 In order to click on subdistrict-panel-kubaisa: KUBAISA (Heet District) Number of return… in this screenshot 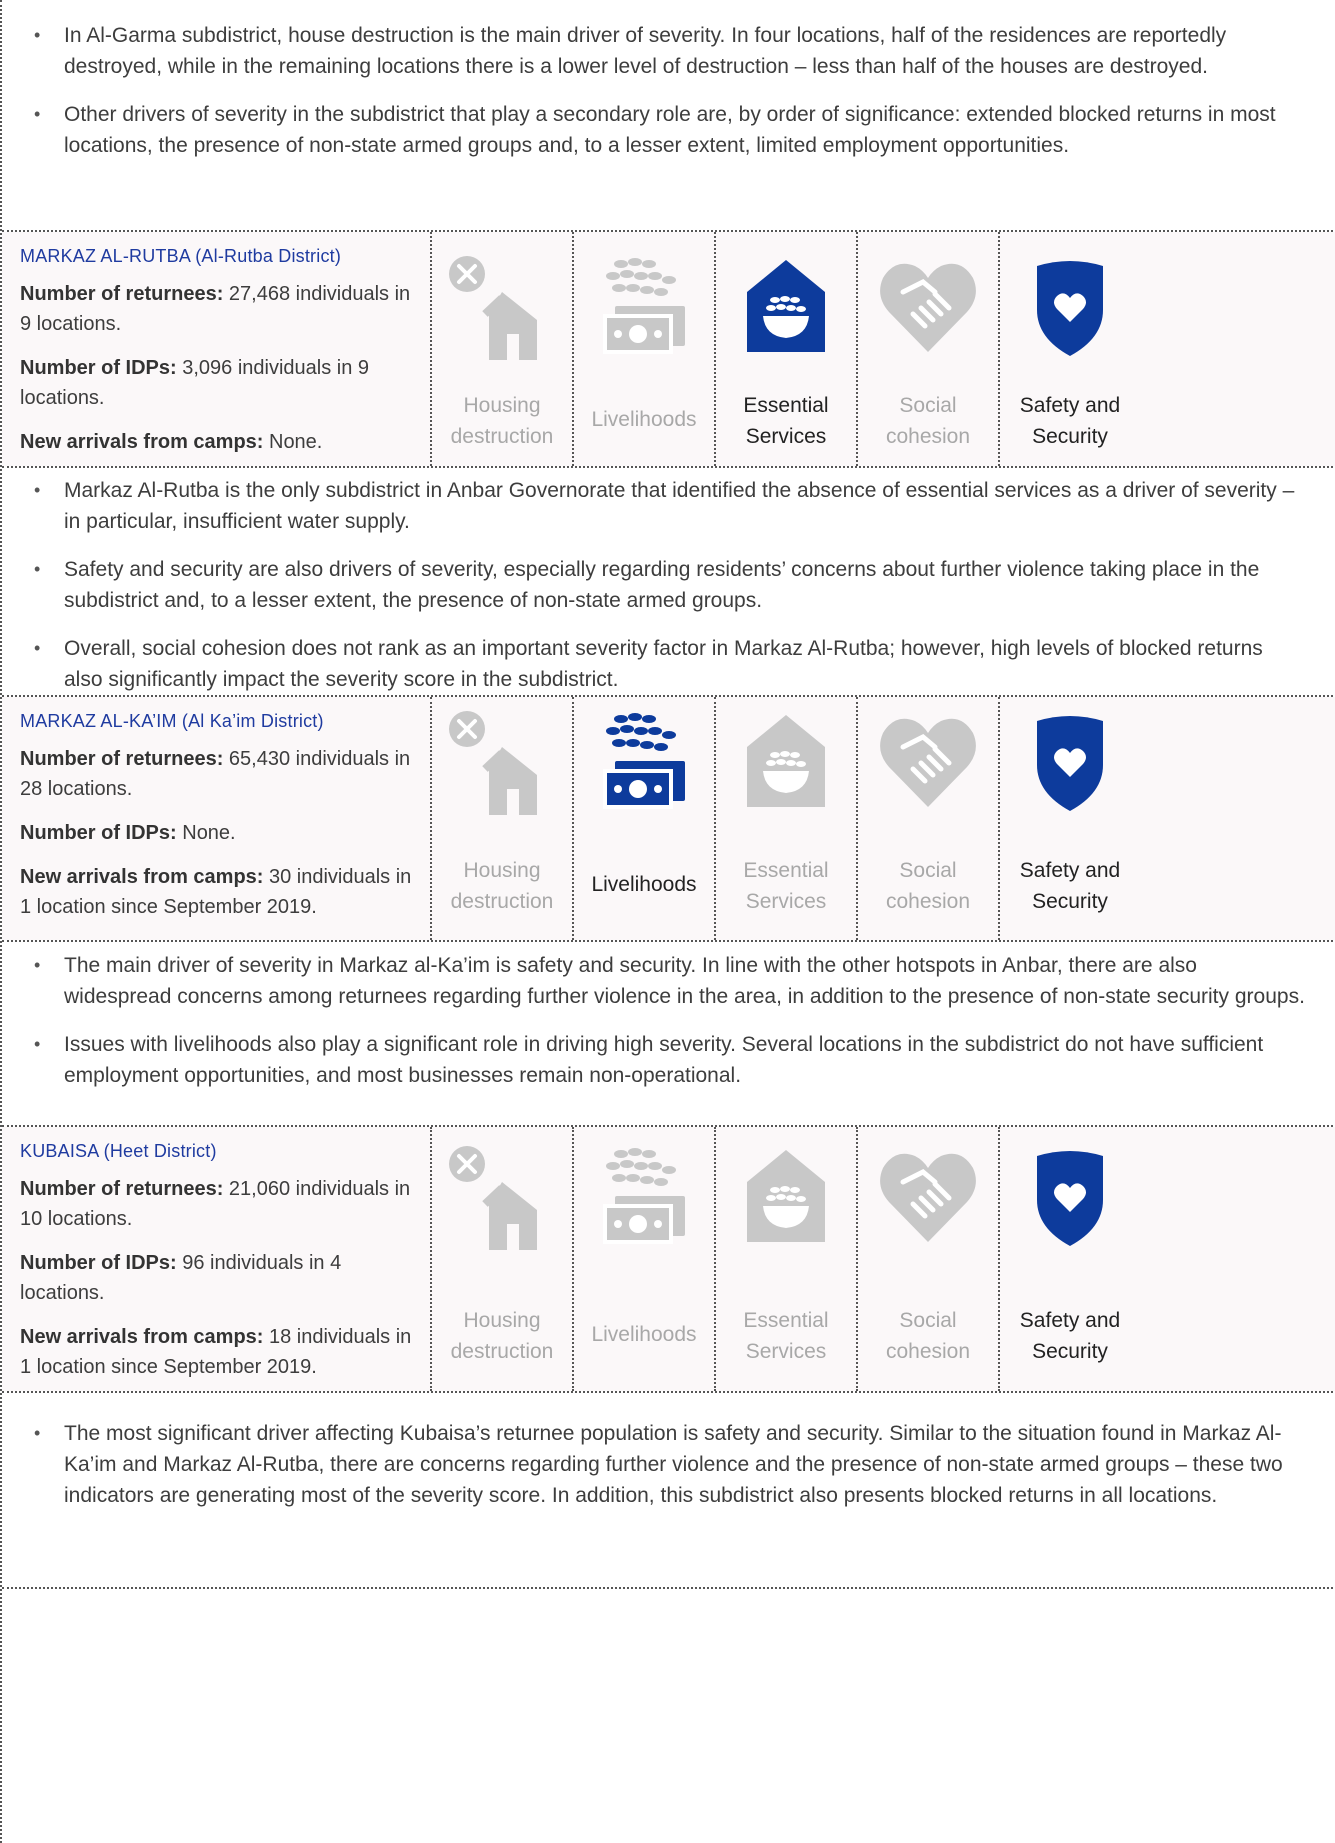, I will do `click(668, 1259)`.